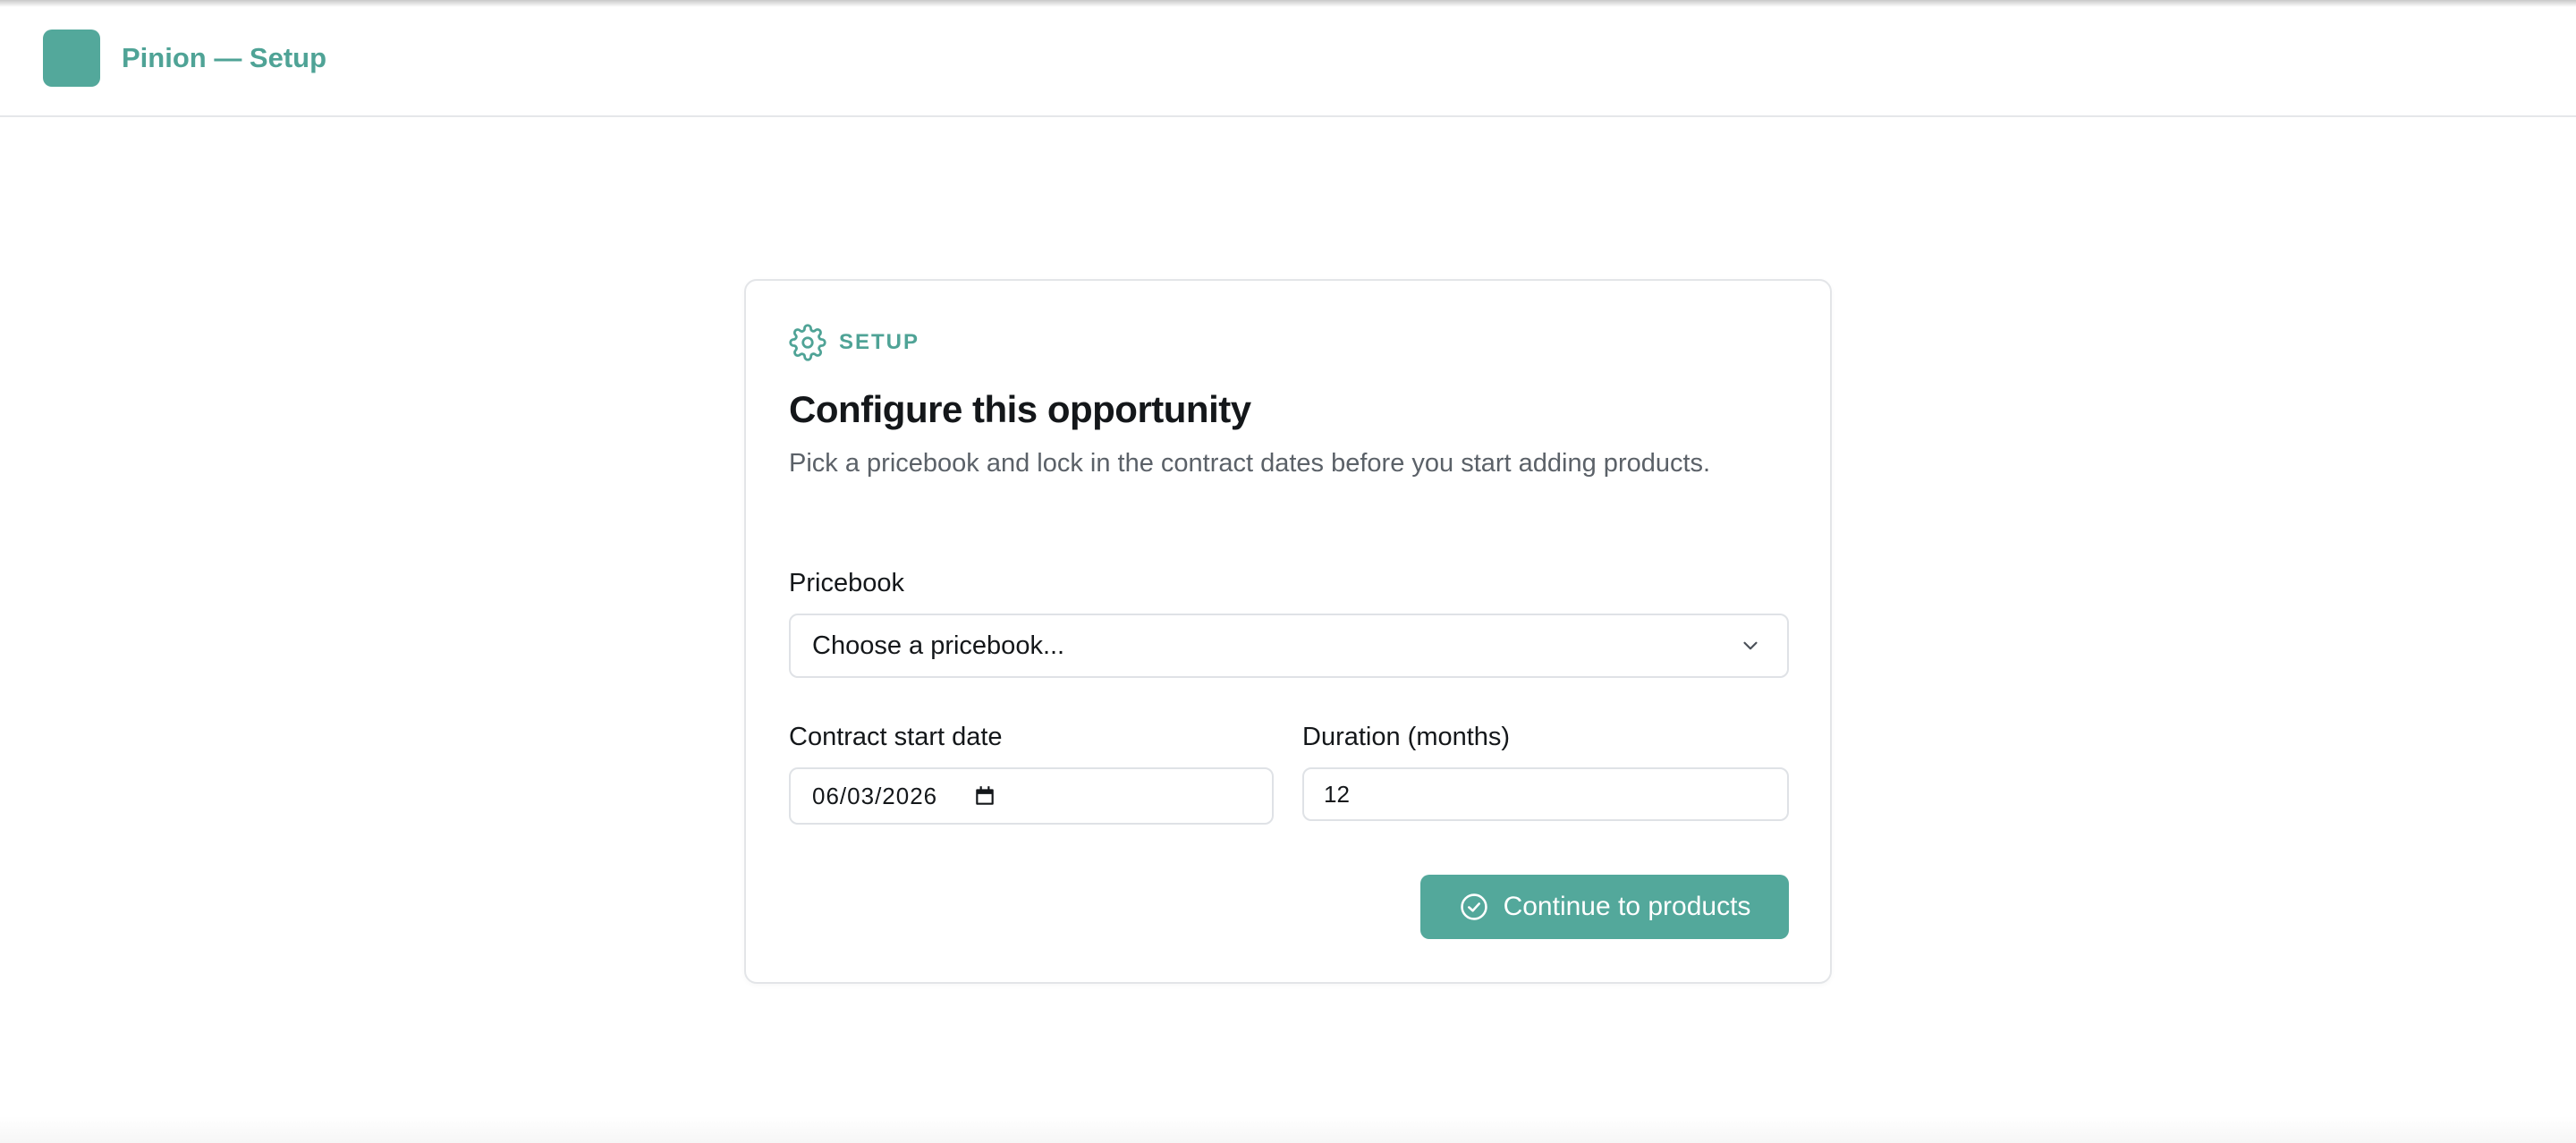 Image resolution: width=2576 pixels, height=1143 pixels. Describe the element at coordinates (1750, 646) in the screenshot. I see `chevron-down-icon` at that location.